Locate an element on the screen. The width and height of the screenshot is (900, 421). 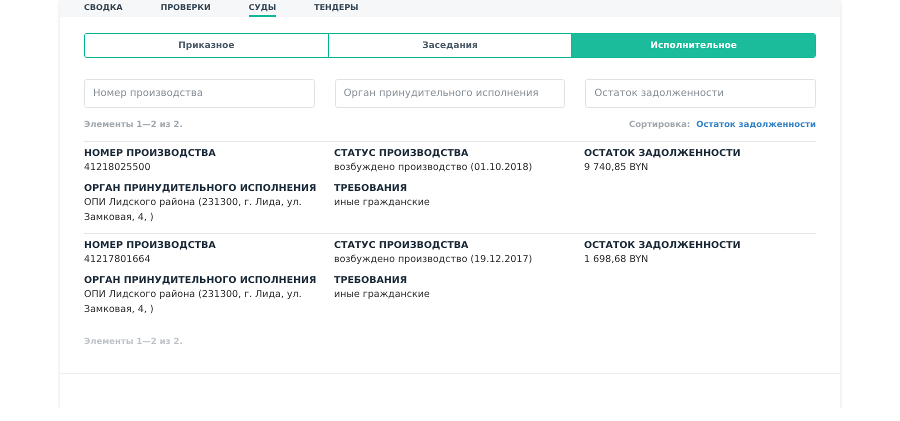
field-value: 1 698,68 BYN is located at coordinates (617, 260).